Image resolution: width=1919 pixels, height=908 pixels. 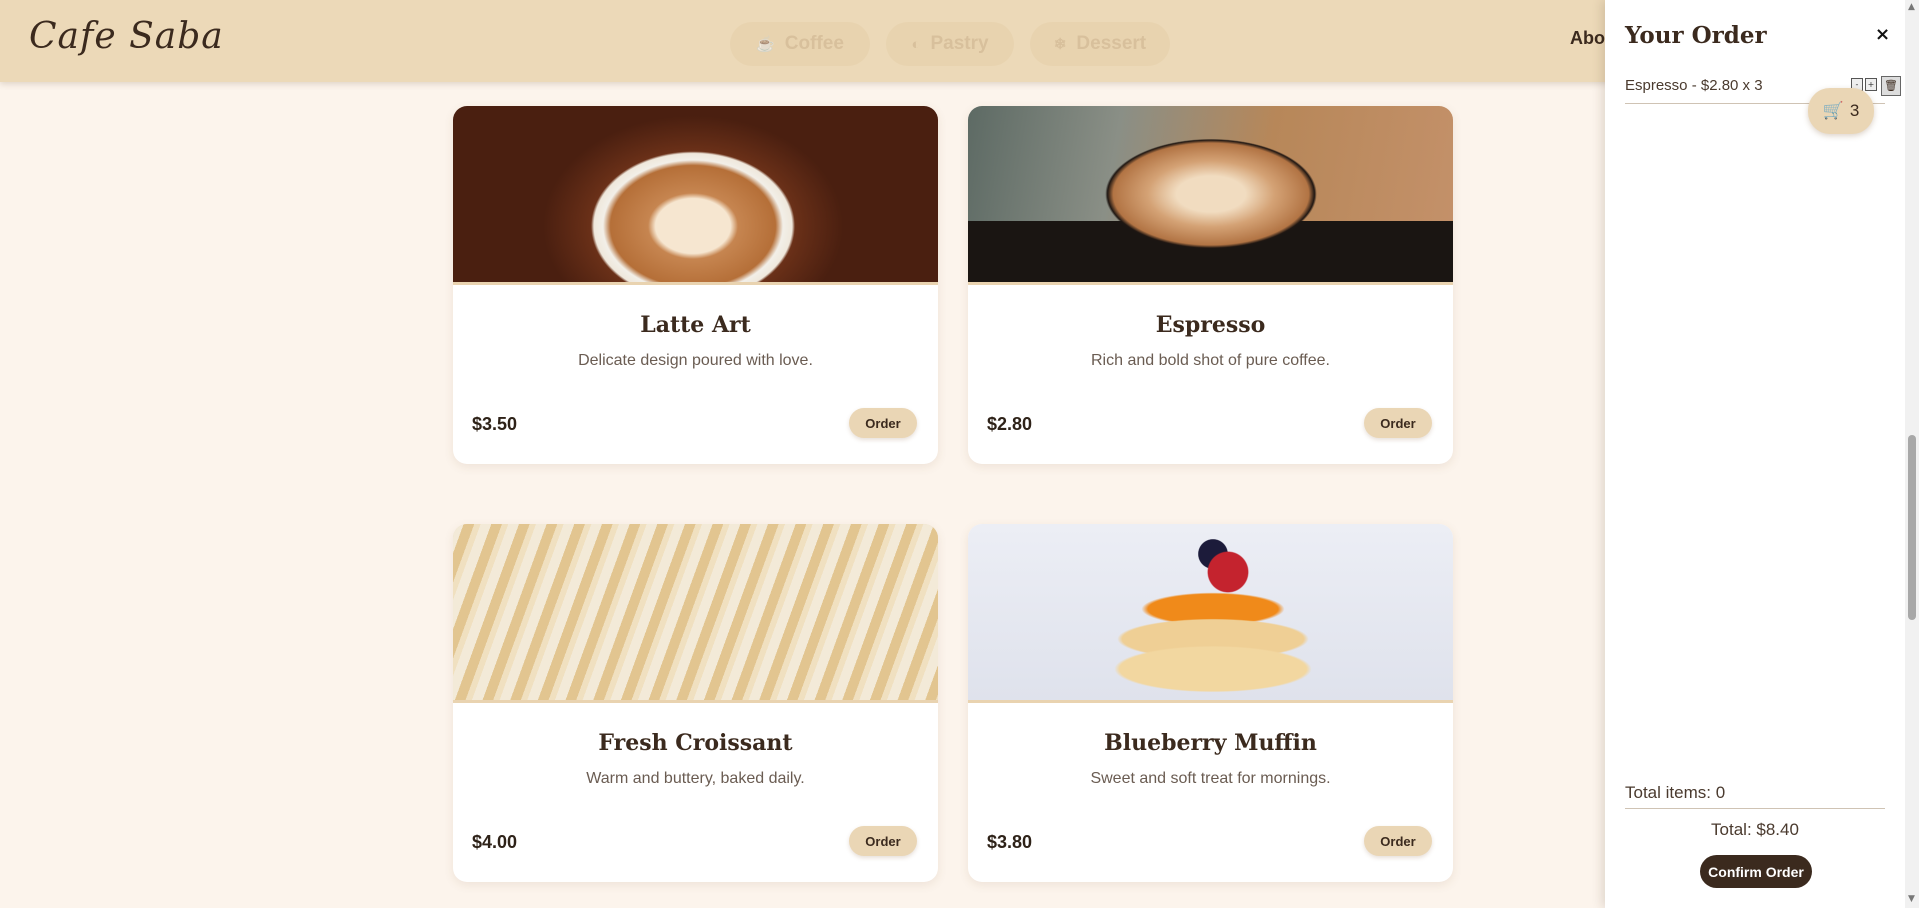 I want to click on tab-pastry-label: Pastry, so click(x=959, y=43).